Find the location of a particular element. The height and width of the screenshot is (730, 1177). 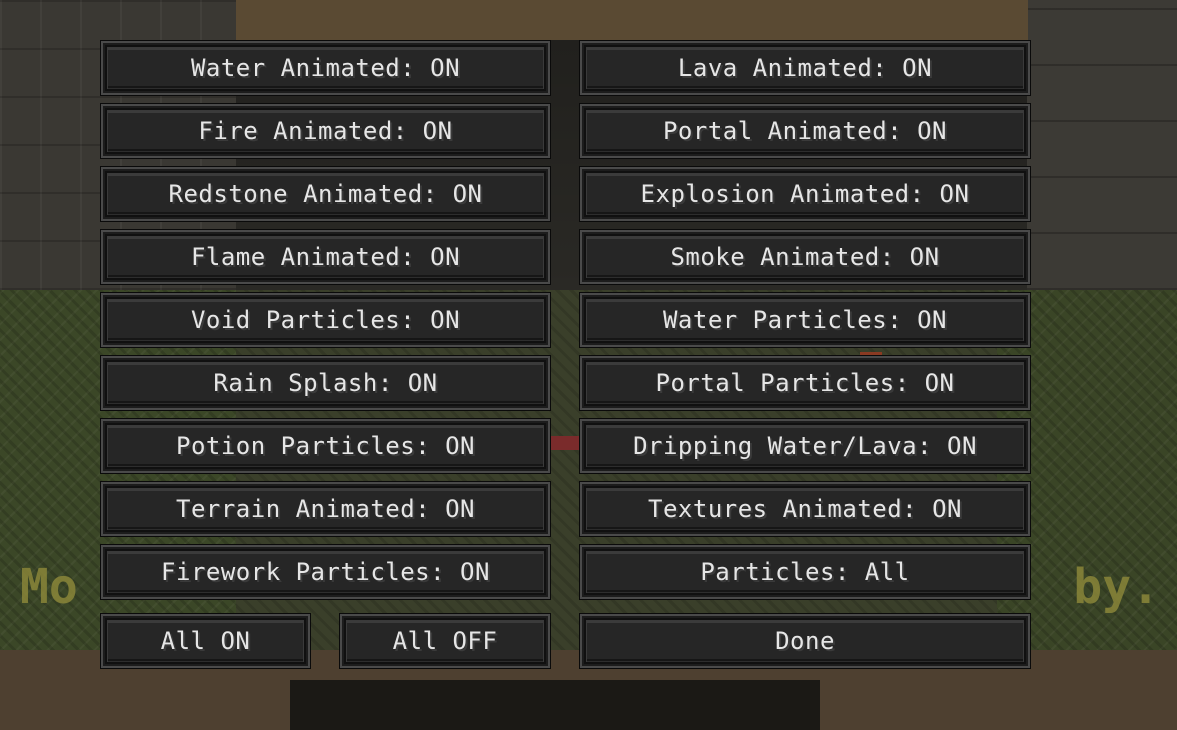

redstone-animated-toggle: Redstone Animated: ON is located at coordinates (325, 194).